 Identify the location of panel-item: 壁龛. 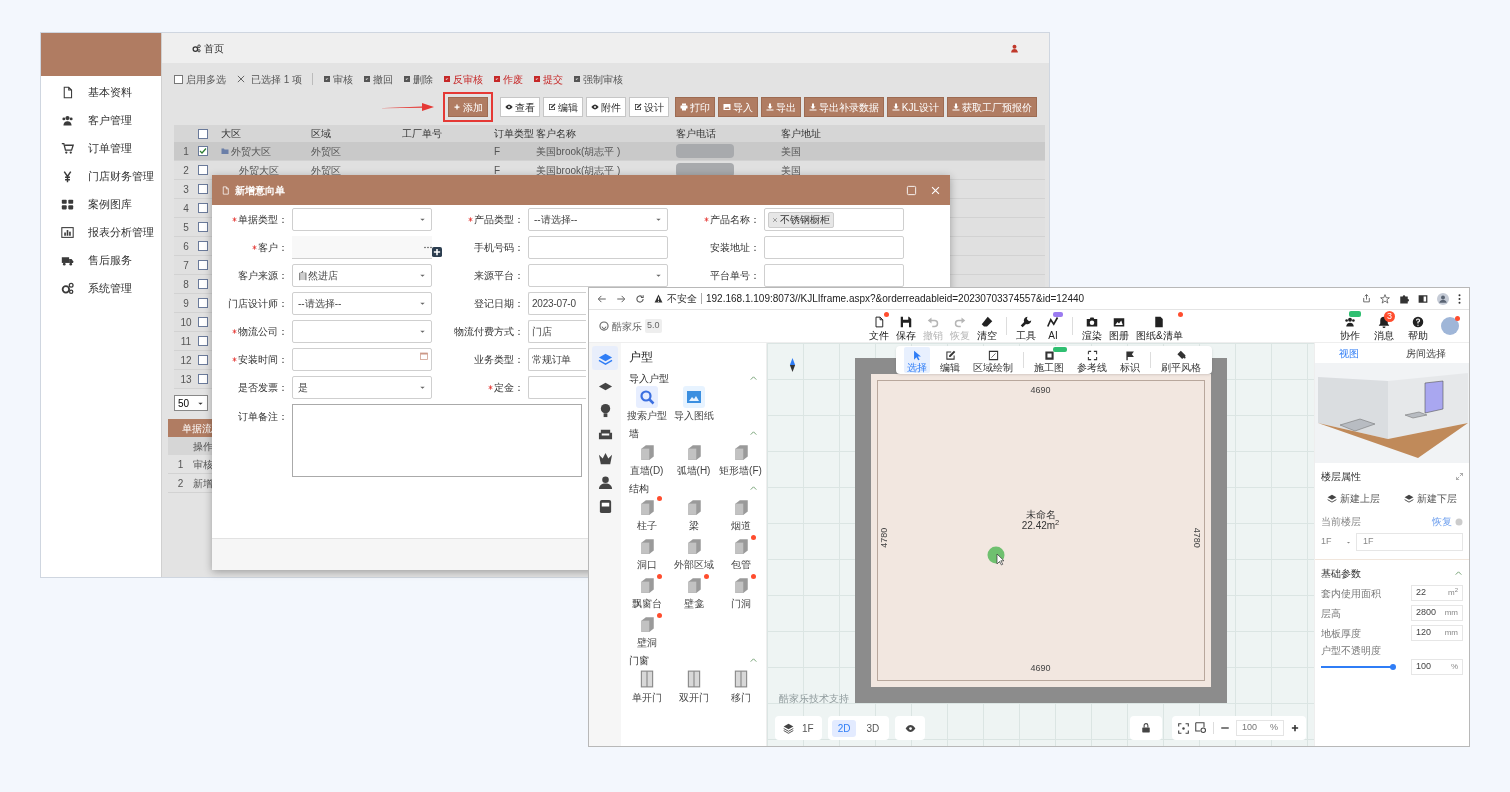
(693, 592).